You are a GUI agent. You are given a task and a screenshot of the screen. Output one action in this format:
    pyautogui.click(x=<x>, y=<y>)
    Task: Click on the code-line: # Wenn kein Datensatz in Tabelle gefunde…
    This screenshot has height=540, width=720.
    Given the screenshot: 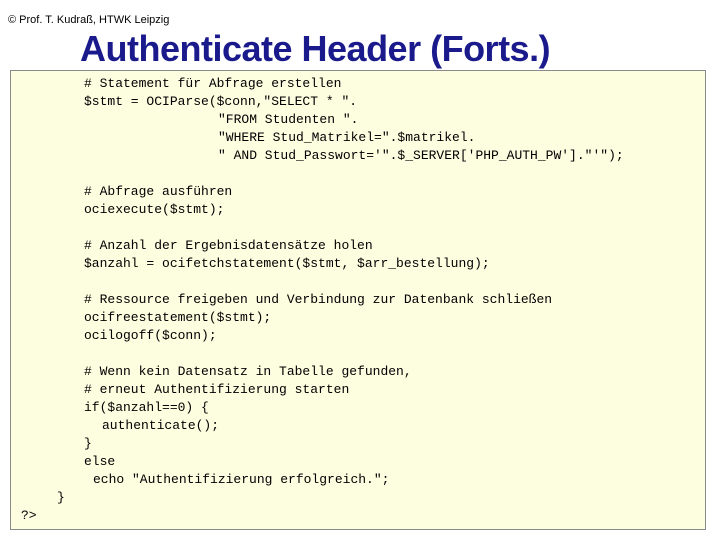 What is the action you would take?
    pyautogui.click(x=248, y=371)
    